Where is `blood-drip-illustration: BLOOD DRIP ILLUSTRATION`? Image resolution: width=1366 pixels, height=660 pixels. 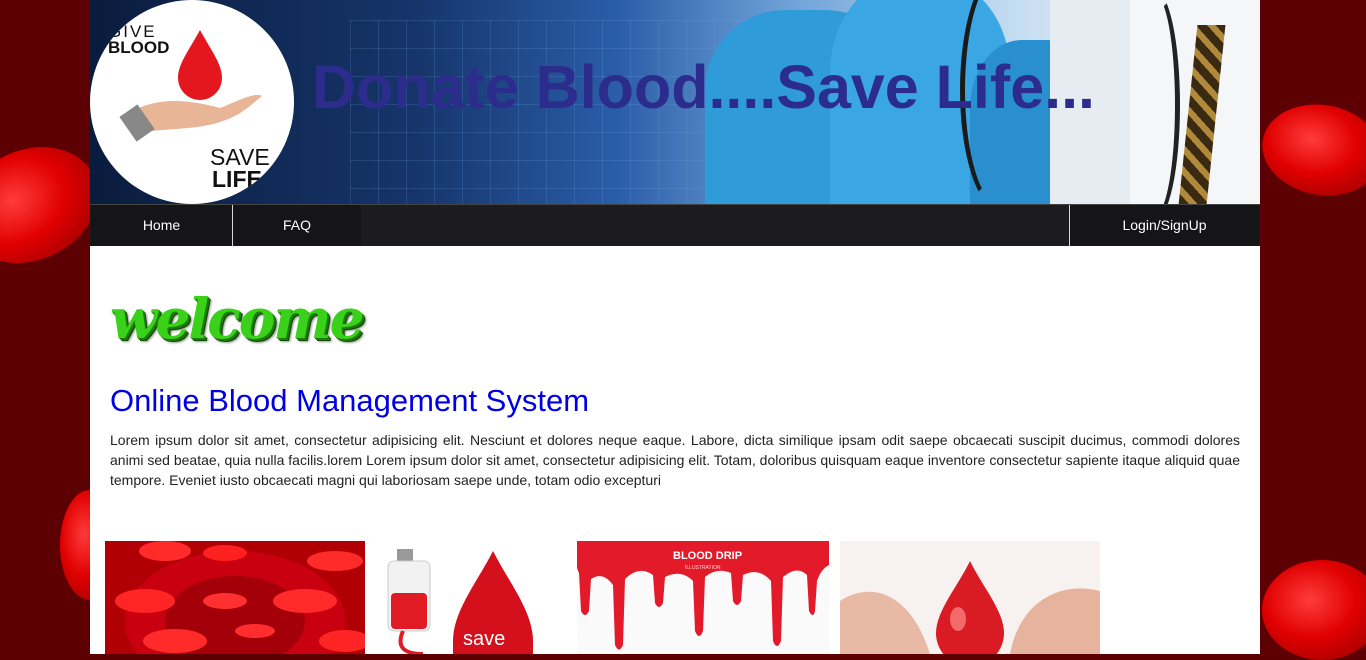 blood-drip-illustration: BLOOD DRIP ILLUSTRATION is located at coordinates (703, 597).